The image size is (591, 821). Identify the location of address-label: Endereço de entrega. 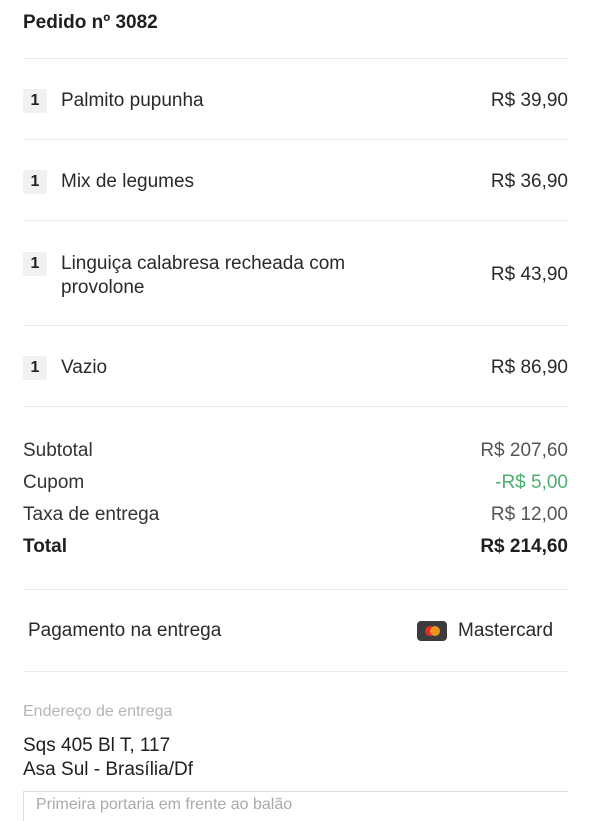
(98, 711).